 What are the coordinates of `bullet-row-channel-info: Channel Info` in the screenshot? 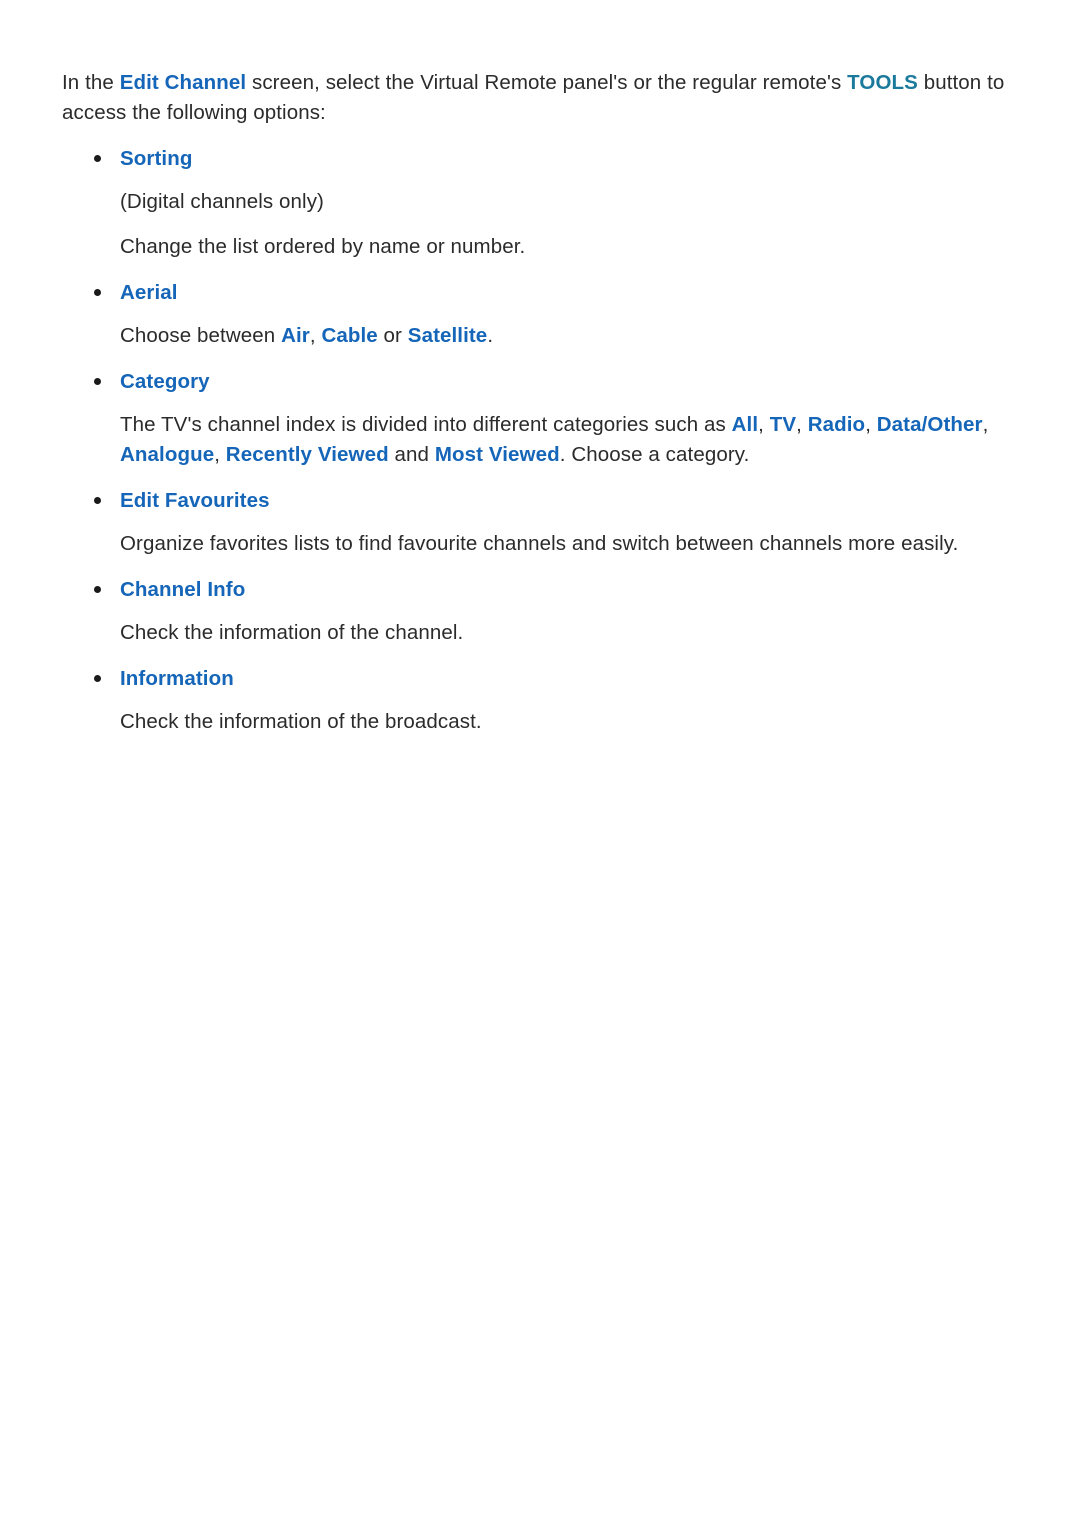 It's located at (537, 590).